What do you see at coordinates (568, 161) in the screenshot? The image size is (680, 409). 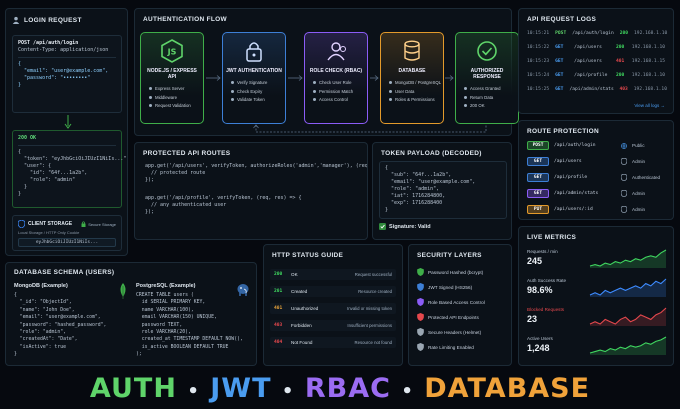 I see `route-path: /api/users` at bounding box center [568, 161].